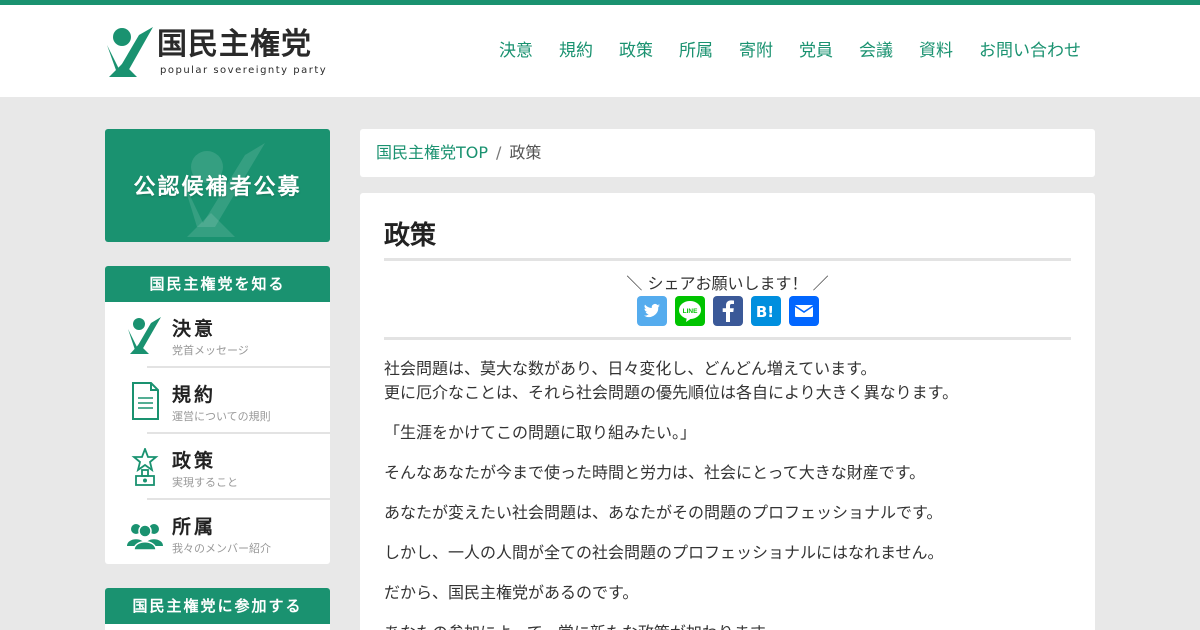  I want to click on join-party-heading: 国民主権党に参加する, so click(217, 606).